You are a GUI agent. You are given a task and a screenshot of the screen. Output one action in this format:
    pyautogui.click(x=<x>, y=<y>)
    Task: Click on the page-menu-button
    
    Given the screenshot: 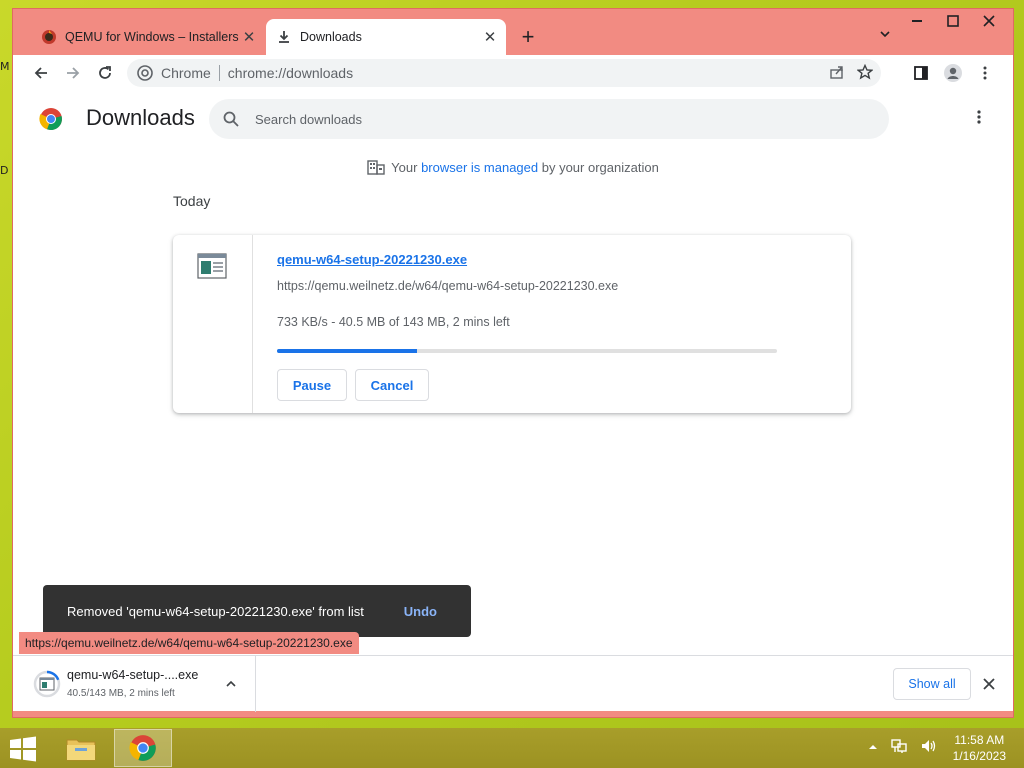 What is the action you would take?
    pyautogui.click(x=979, y=121)
    